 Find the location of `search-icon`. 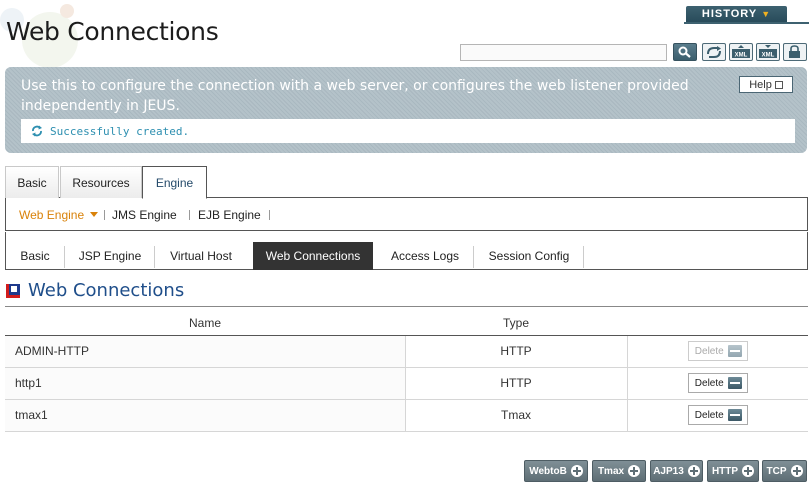

search-icon is located at coordinates (684, 52).